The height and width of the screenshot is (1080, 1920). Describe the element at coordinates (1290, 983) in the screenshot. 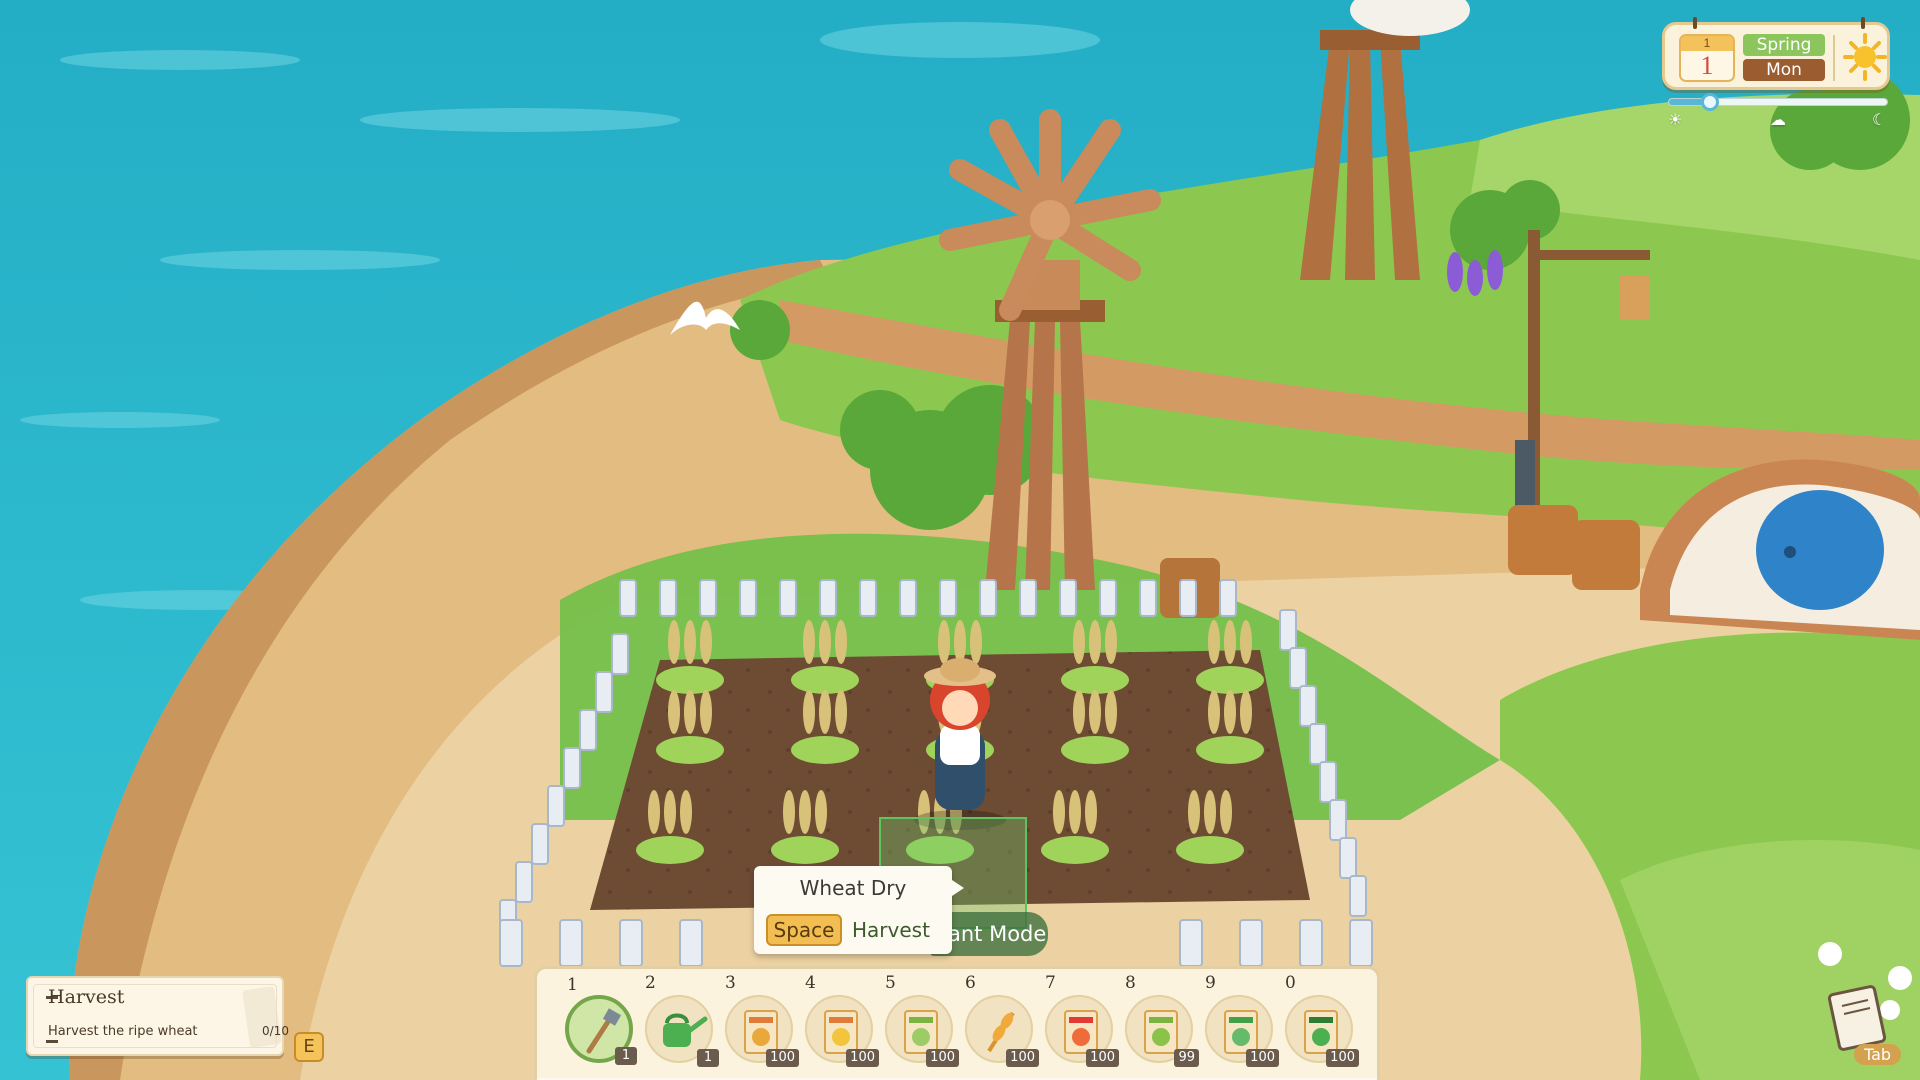

I see `slot-number: 0` at that location.